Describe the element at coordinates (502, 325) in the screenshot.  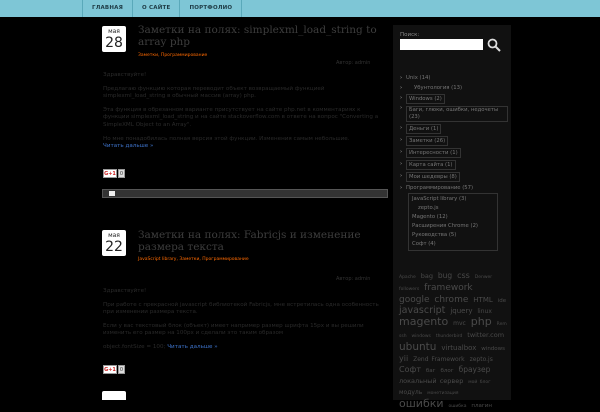
I see `tag: Rem` at that location.